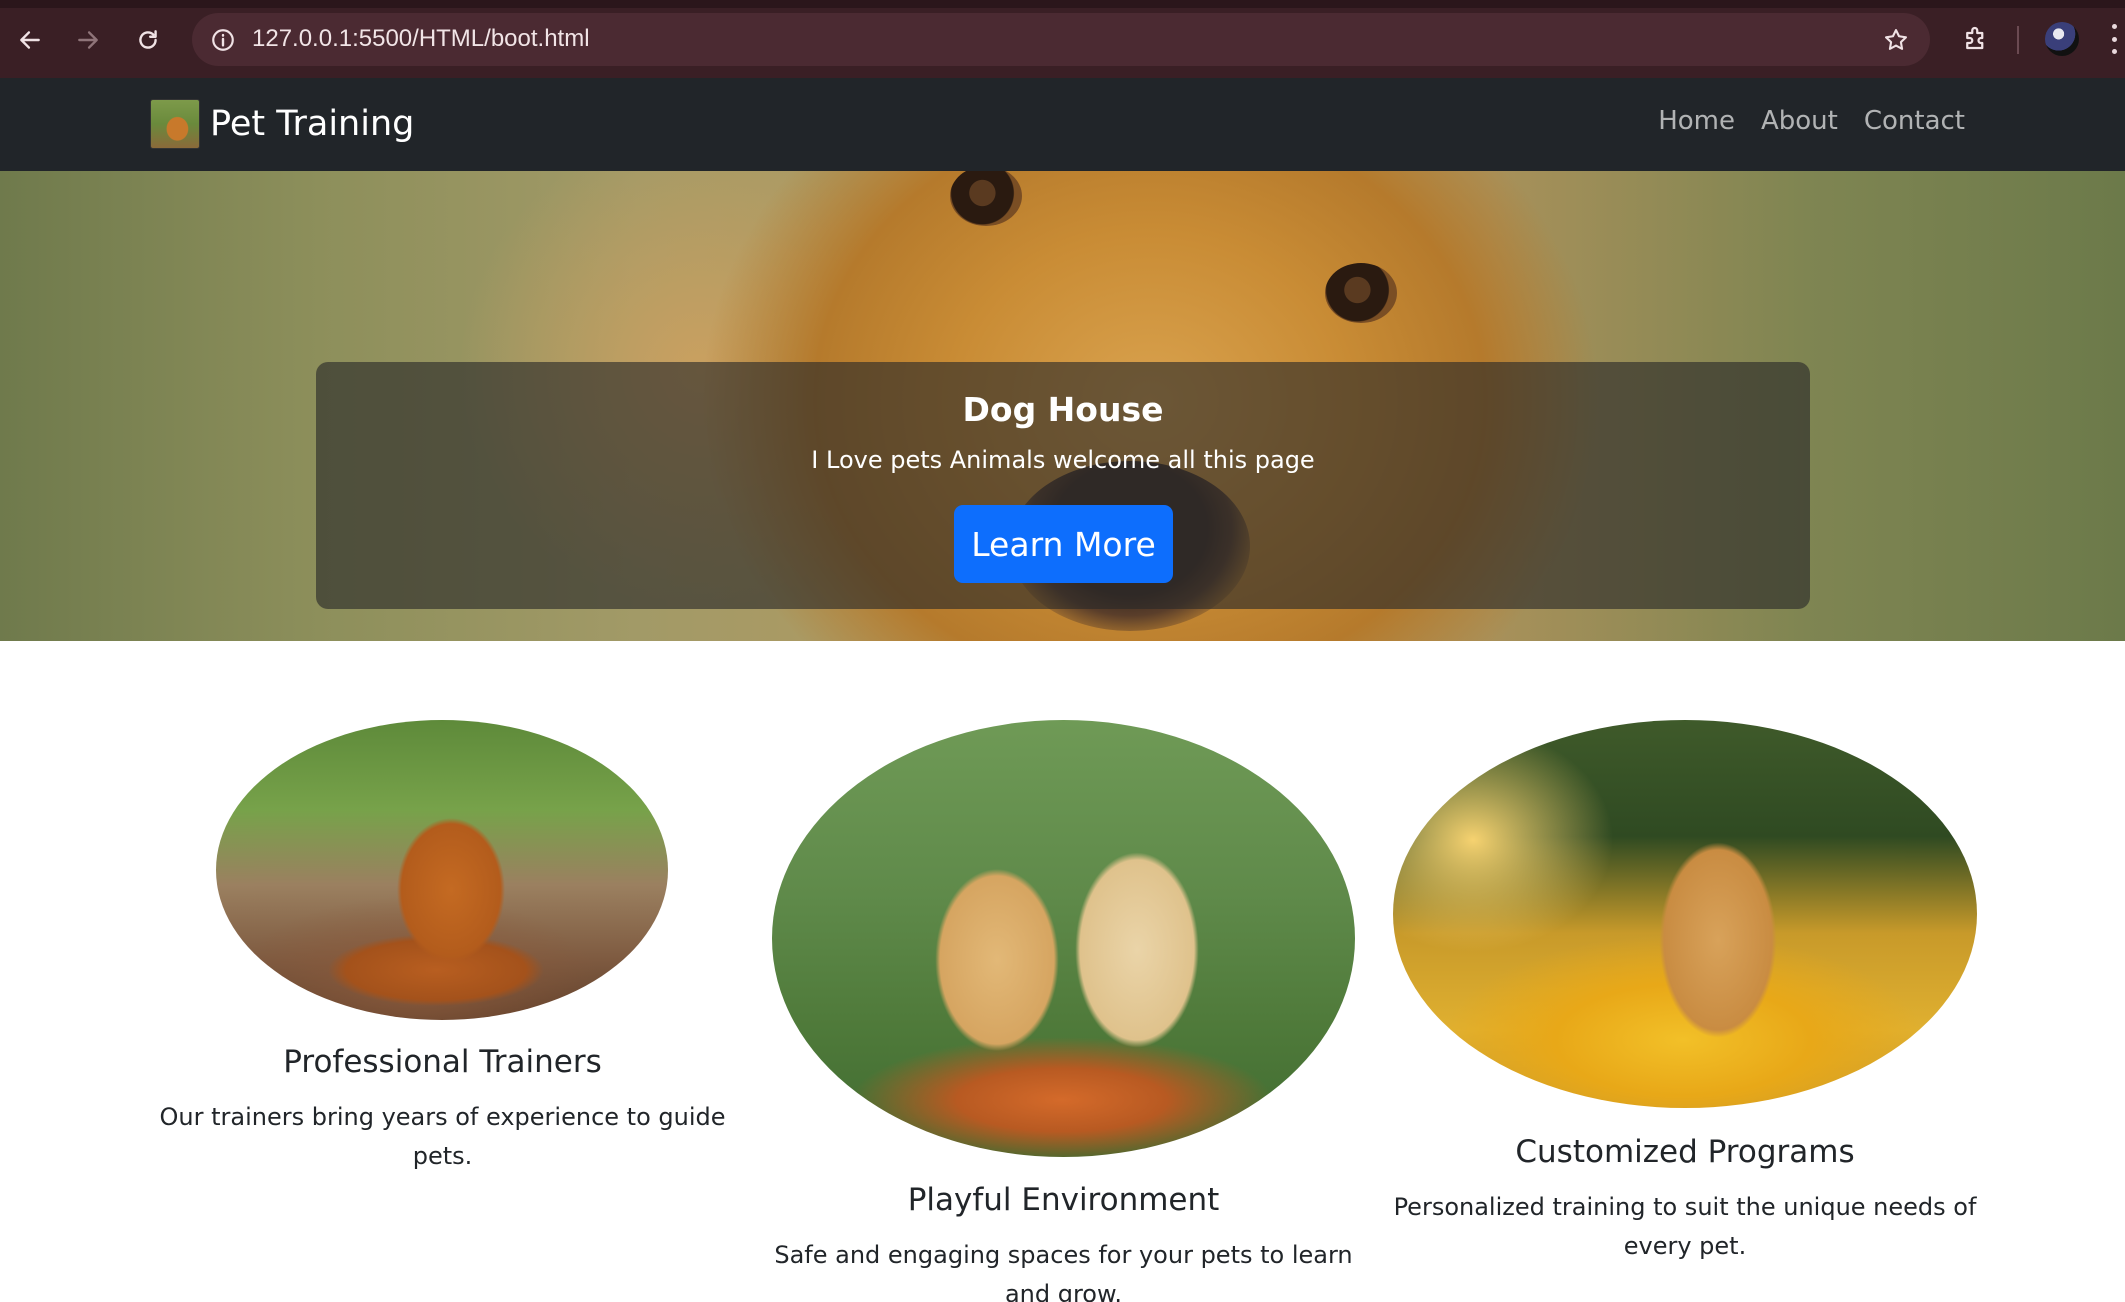 This screenshot has width=2125, height=1302. What do you see at coordinates (1696, 121) in the screenshot?
I see `nav-link-home: Home` at bounding box center [1696, 121].